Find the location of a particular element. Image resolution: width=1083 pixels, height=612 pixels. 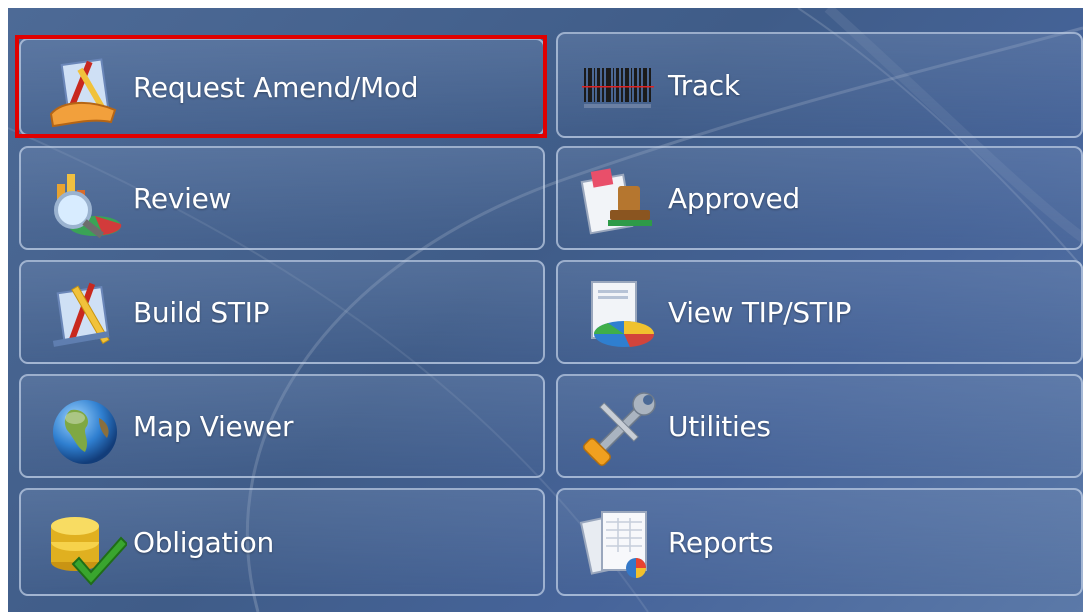

menu-tile-build-stip: Build STIP is located at coordinates (282, 312).